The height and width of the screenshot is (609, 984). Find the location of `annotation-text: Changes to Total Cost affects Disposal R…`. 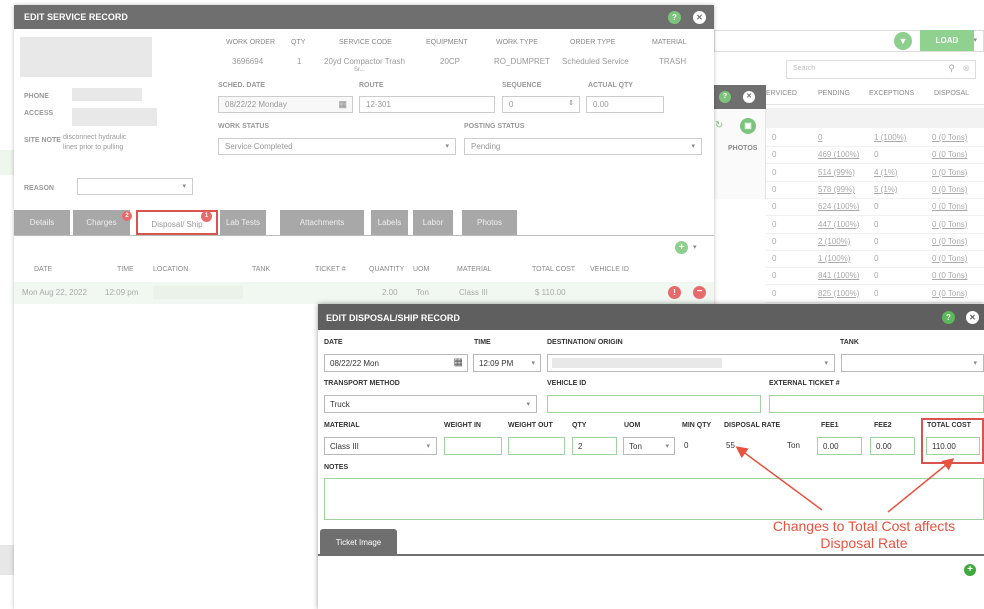

annotation-text: Changes to Total Cost affects Disposal R… is located at coordinates (864, 534).